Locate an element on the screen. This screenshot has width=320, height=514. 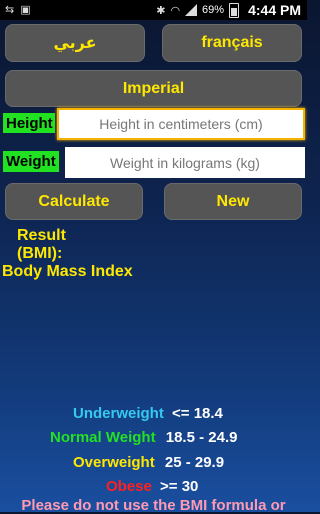
notification-icons: ⇆ ▣ is located at coordinates (18, 9).